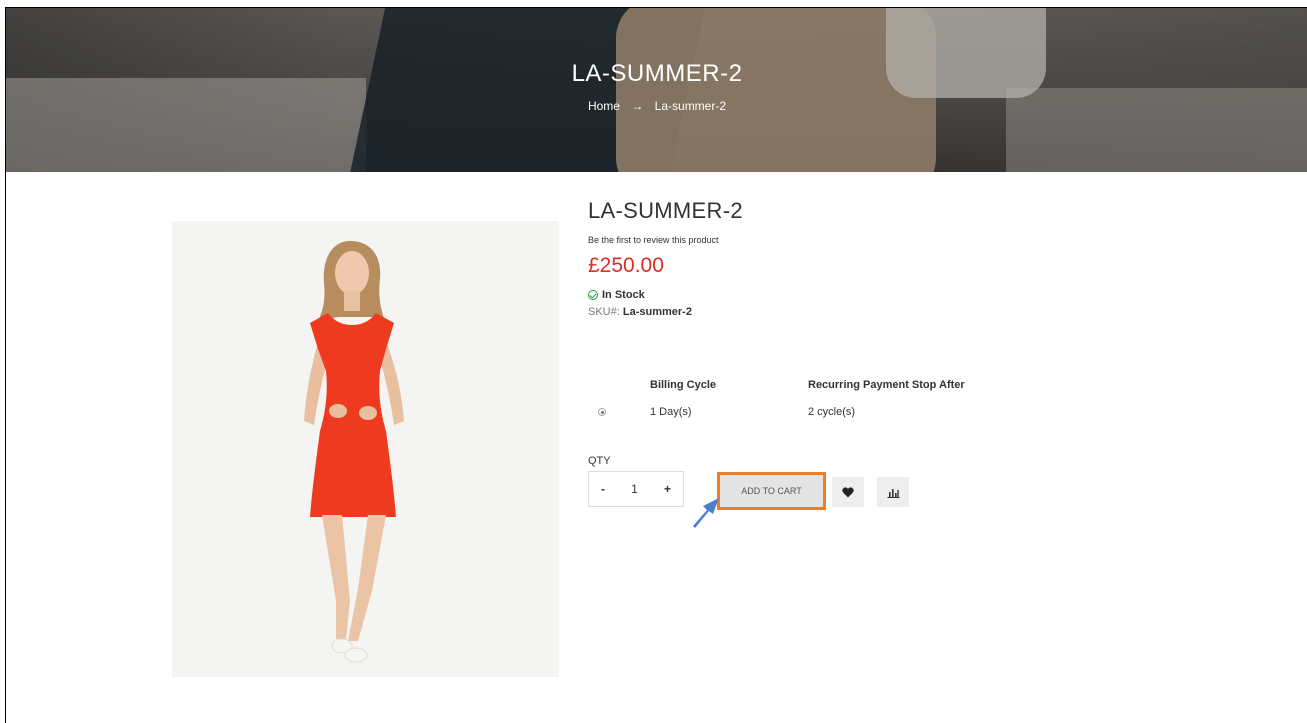  I want to click on bar-chart-icon, so click(893, 493).